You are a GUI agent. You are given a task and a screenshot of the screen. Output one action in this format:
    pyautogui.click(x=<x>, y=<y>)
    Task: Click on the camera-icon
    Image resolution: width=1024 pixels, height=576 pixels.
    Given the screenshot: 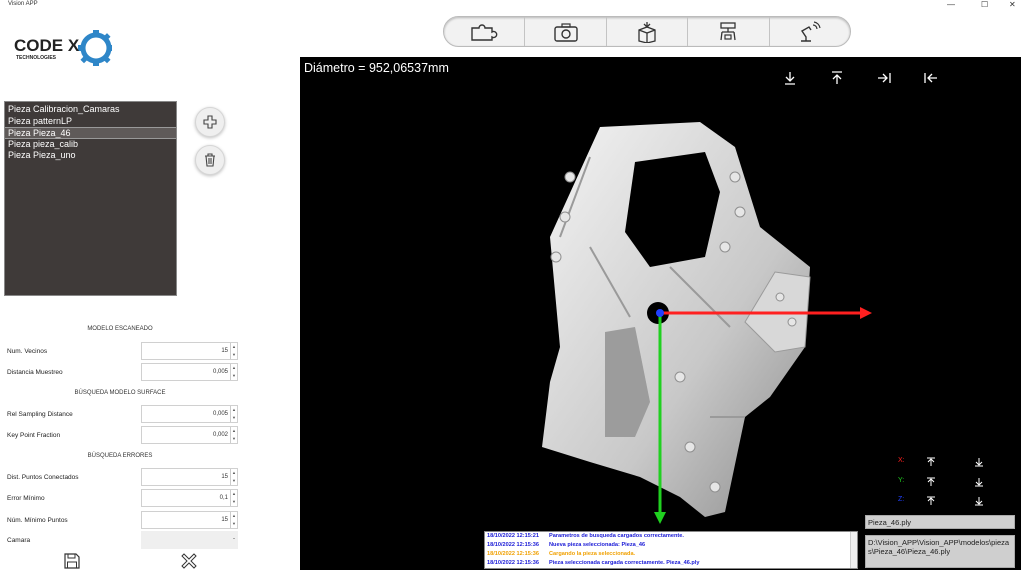 What is the action you would take?
    pyautogui.click(x=565, y=32)
    